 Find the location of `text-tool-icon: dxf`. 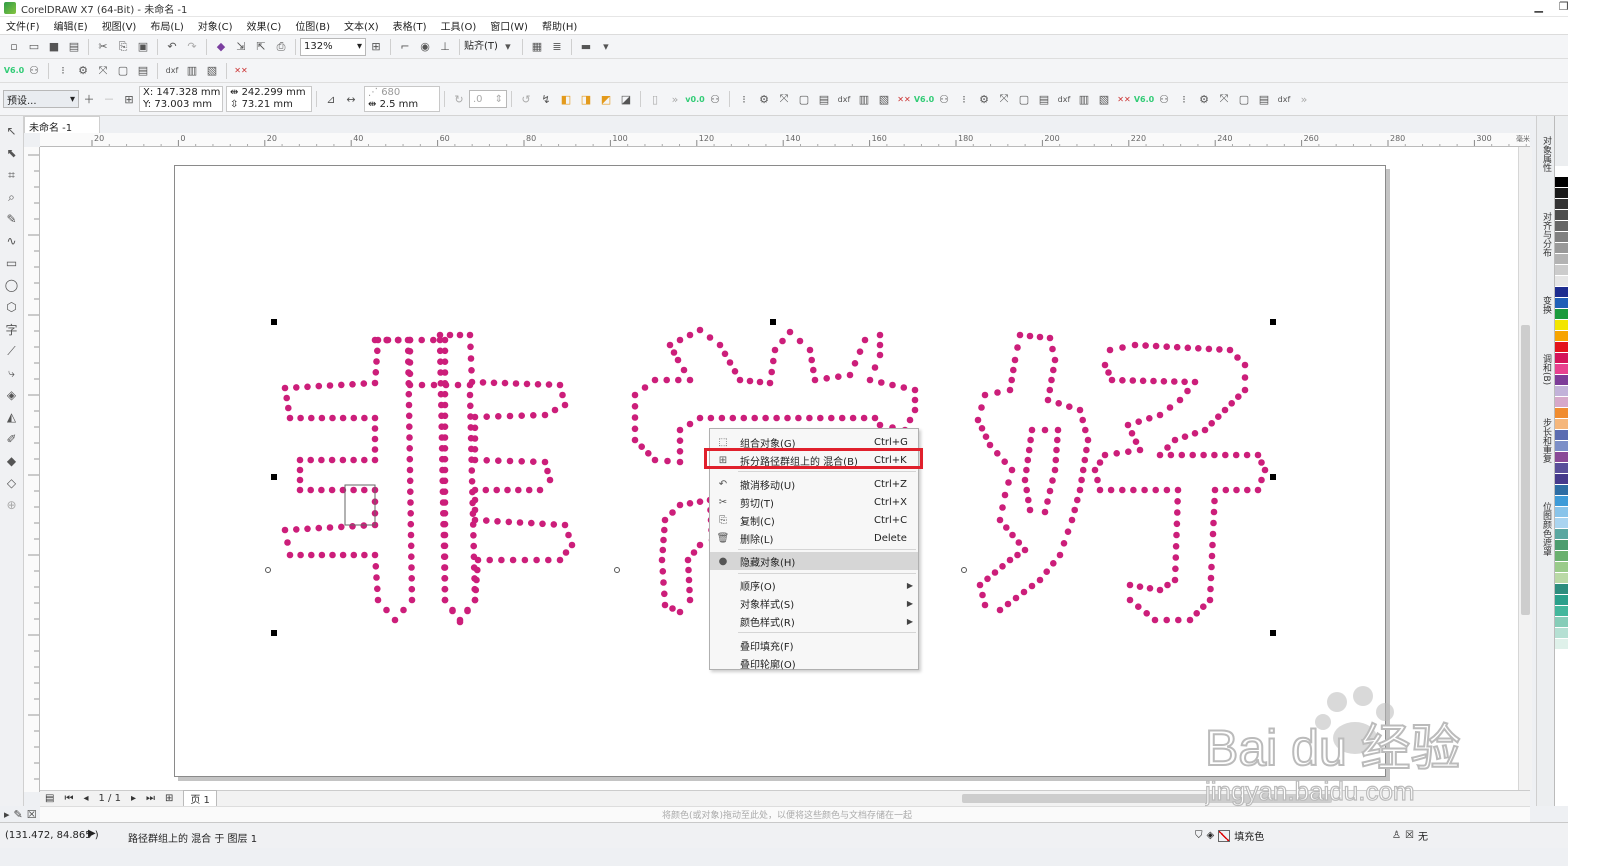

text-tool-icon: dxf is located at coordinates (1284, 99).